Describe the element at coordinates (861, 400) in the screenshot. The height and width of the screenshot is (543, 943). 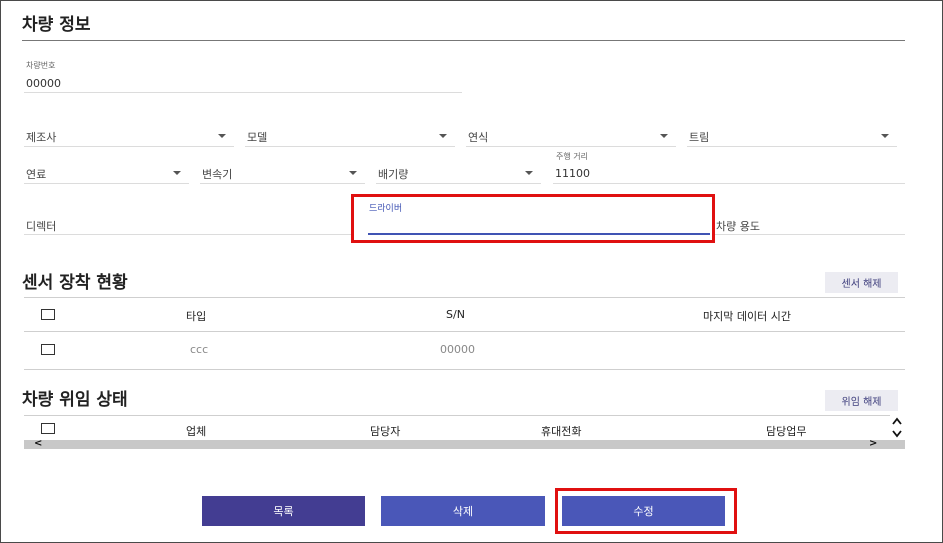
I see `delegation-release-button: 위임 해제` at that location.